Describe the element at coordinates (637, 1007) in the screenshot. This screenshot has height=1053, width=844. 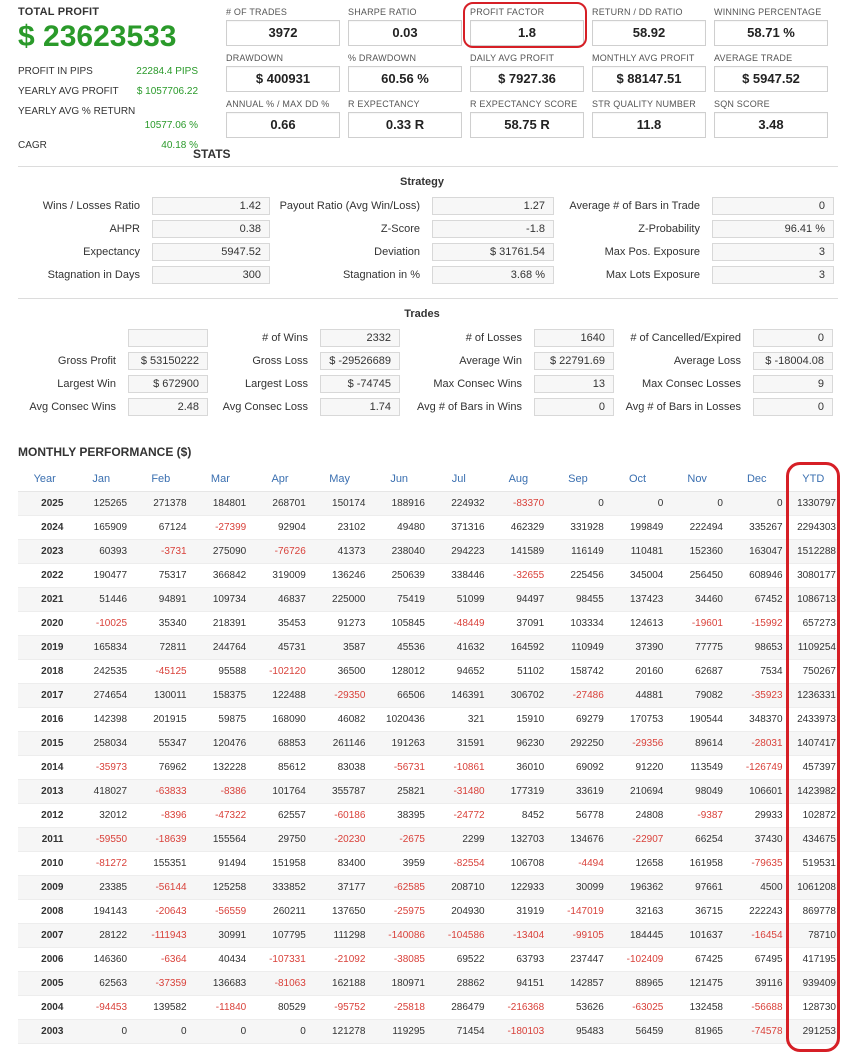
I see `month-cell: -63025` at that location.